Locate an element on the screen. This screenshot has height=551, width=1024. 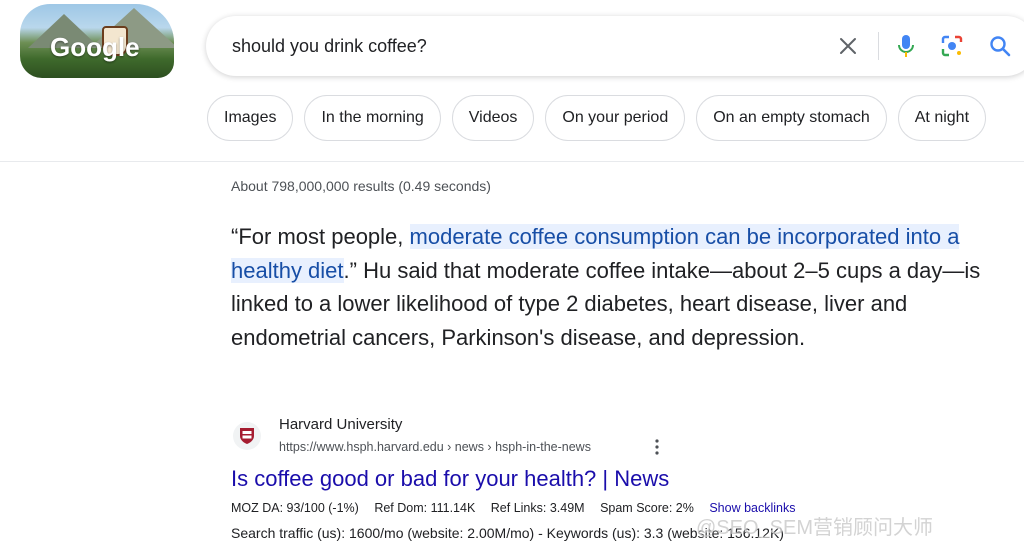
search-box is located at coordinates (615, 46).